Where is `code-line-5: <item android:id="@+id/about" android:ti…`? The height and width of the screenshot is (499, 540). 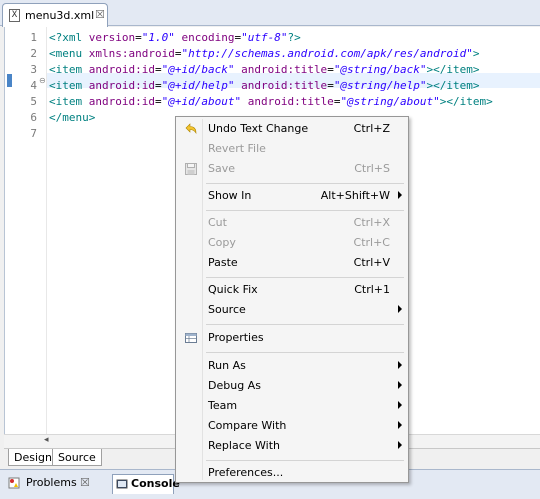 code-line-5: <item android:id="@+id/about" android:ti… is located at coordinates (271, 101).